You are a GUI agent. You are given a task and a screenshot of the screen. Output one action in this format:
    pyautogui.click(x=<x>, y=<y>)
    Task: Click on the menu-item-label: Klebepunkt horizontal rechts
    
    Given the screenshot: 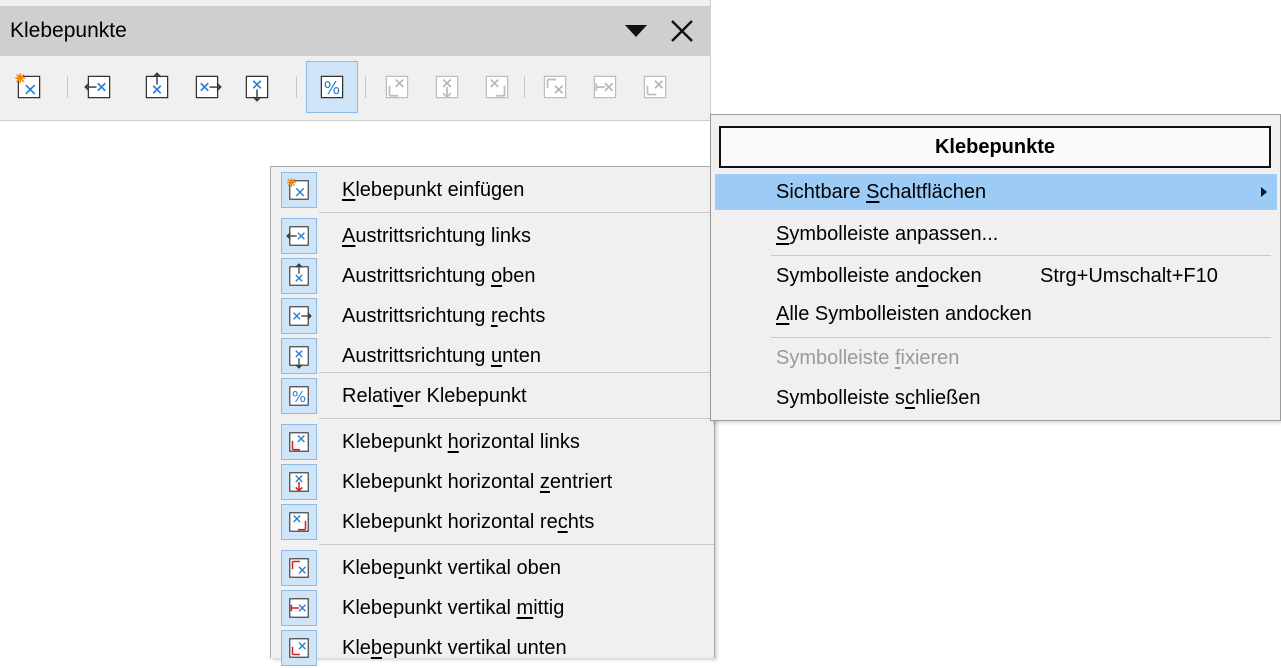 What is the action you would take?
    pyautogui.click(x=468, y=522)
    